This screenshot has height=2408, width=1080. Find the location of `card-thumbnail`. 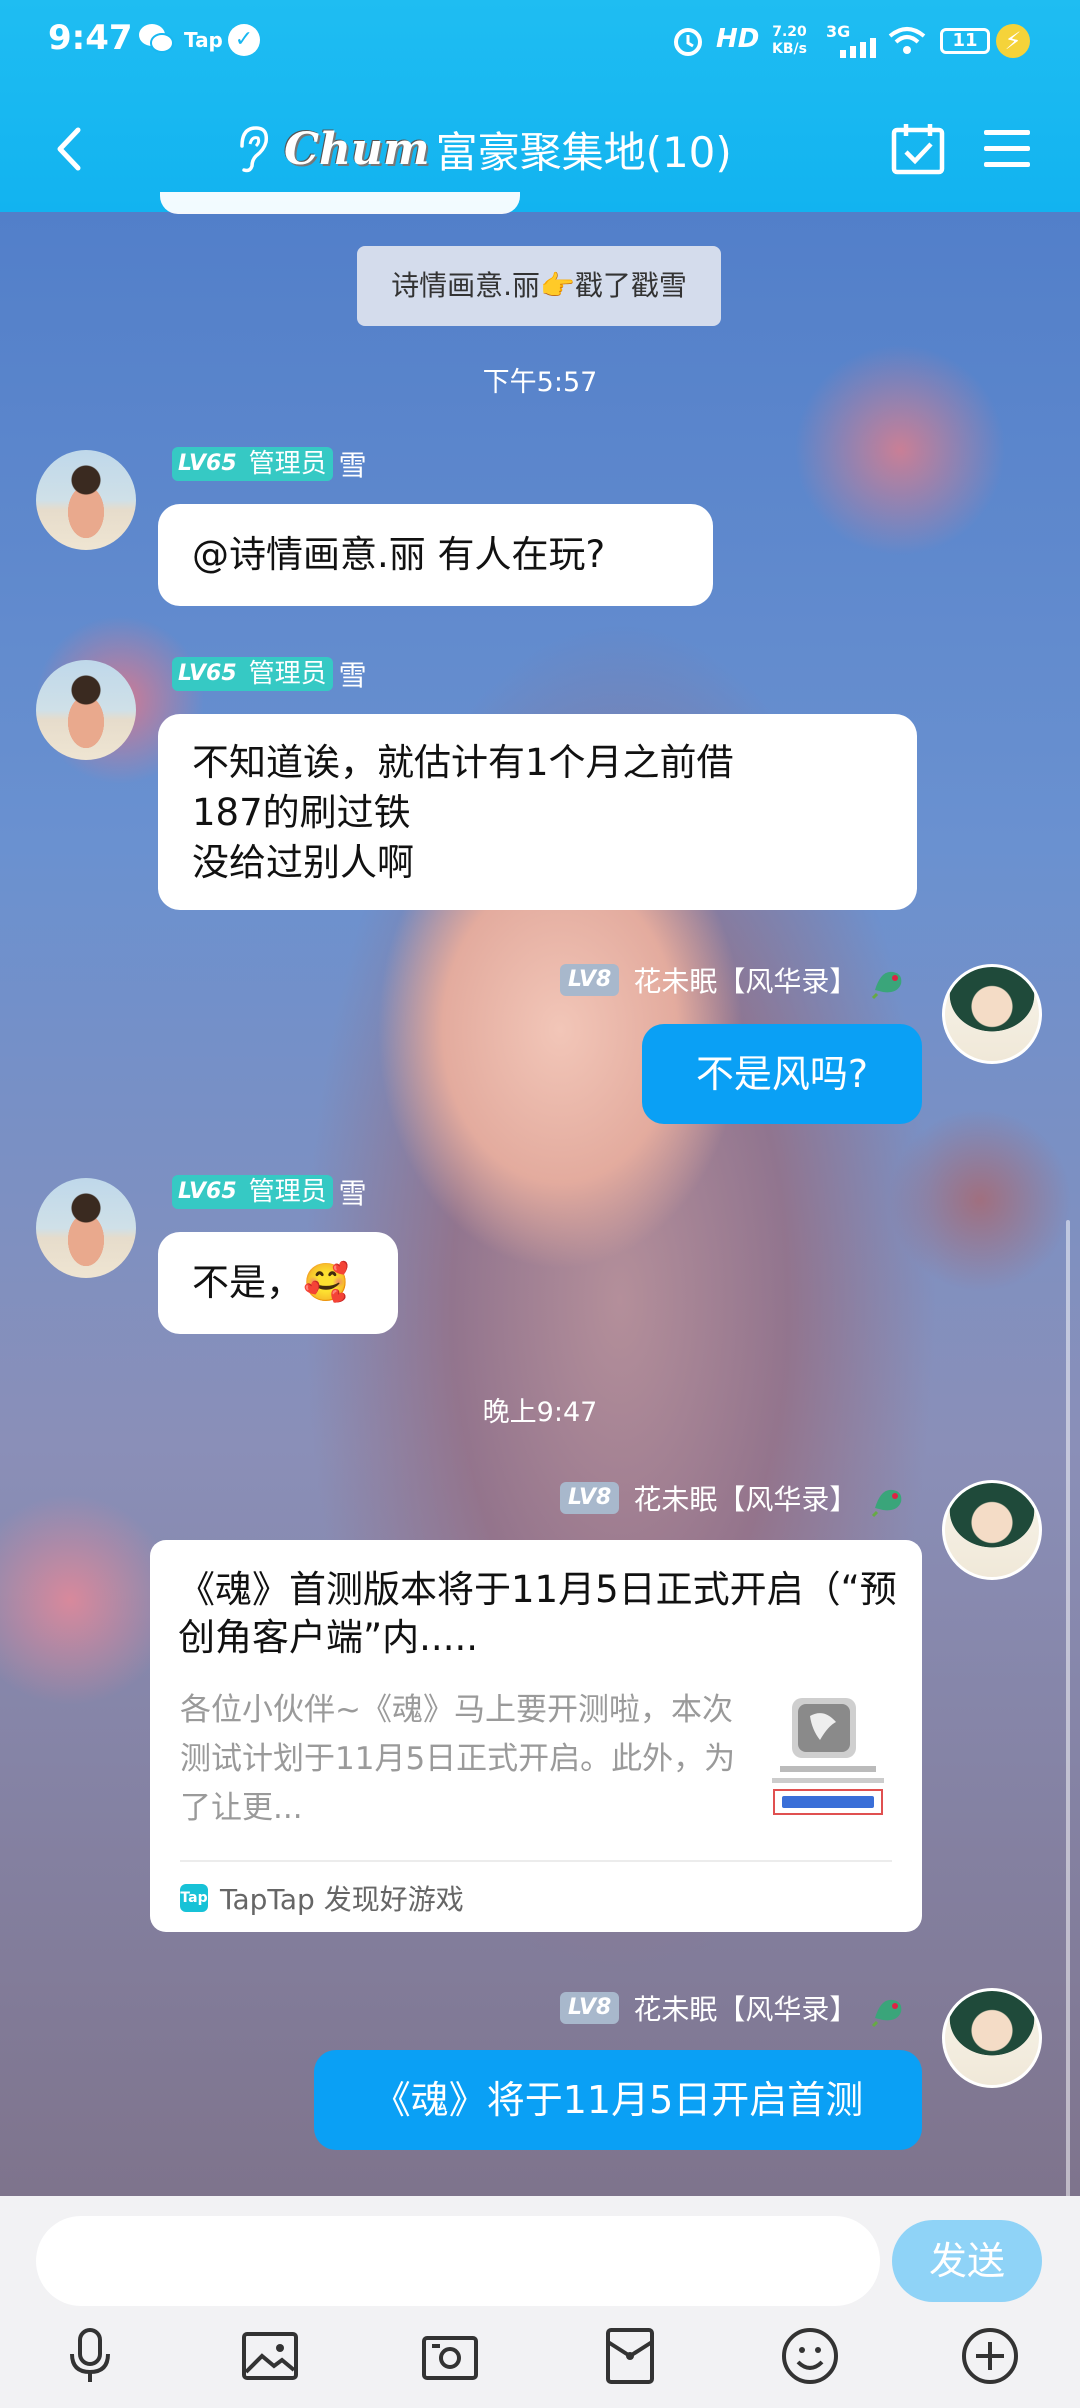

card-thumbnail is located at coordinates (828, 1757).